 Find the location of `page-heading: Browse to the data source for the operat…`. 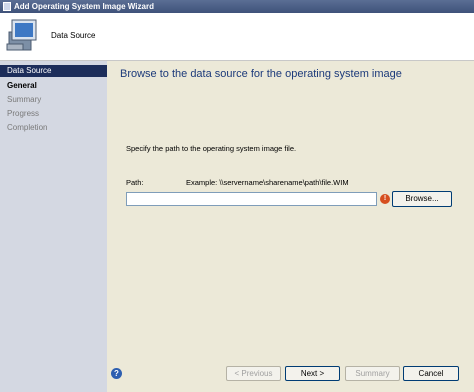

page-heading: Browse to the data source for the operat… is located at coordinates (261, 74).